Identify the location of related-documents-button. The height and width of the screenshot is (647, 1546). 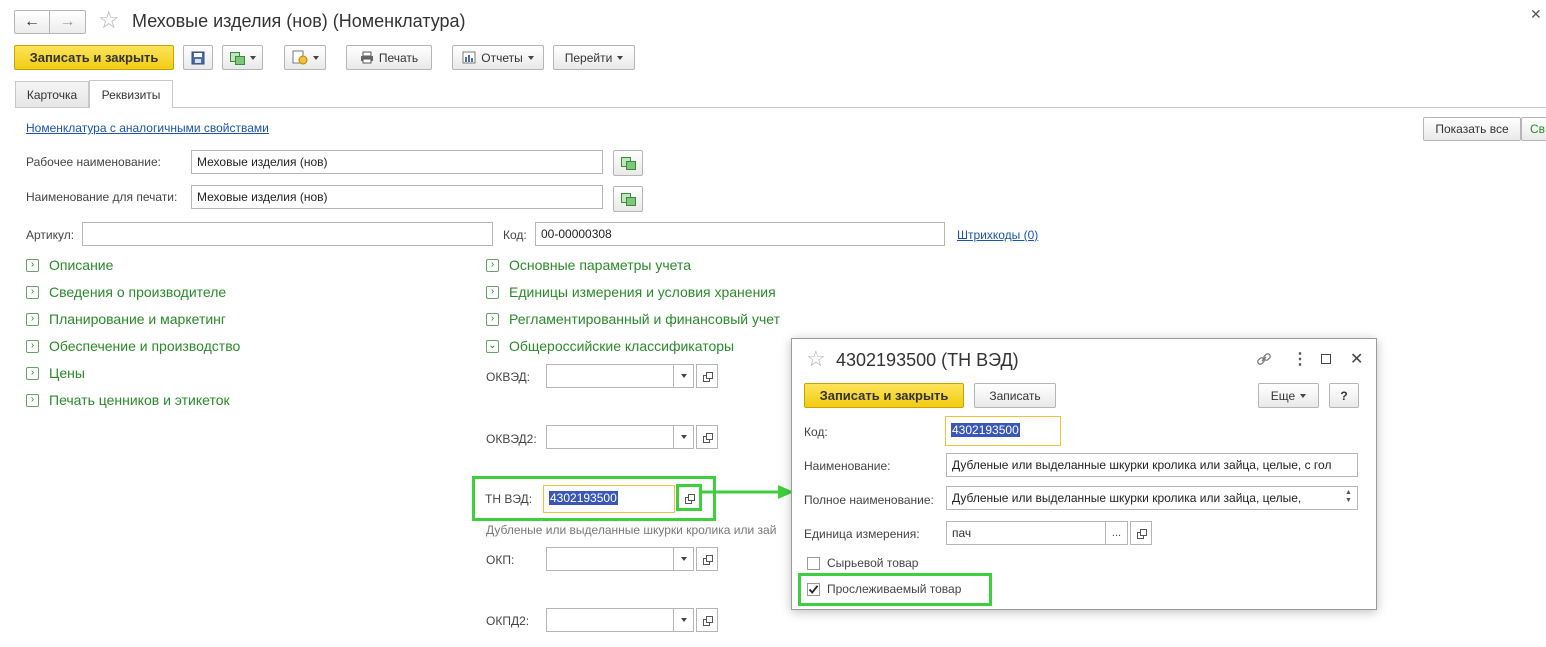
(305, 57).